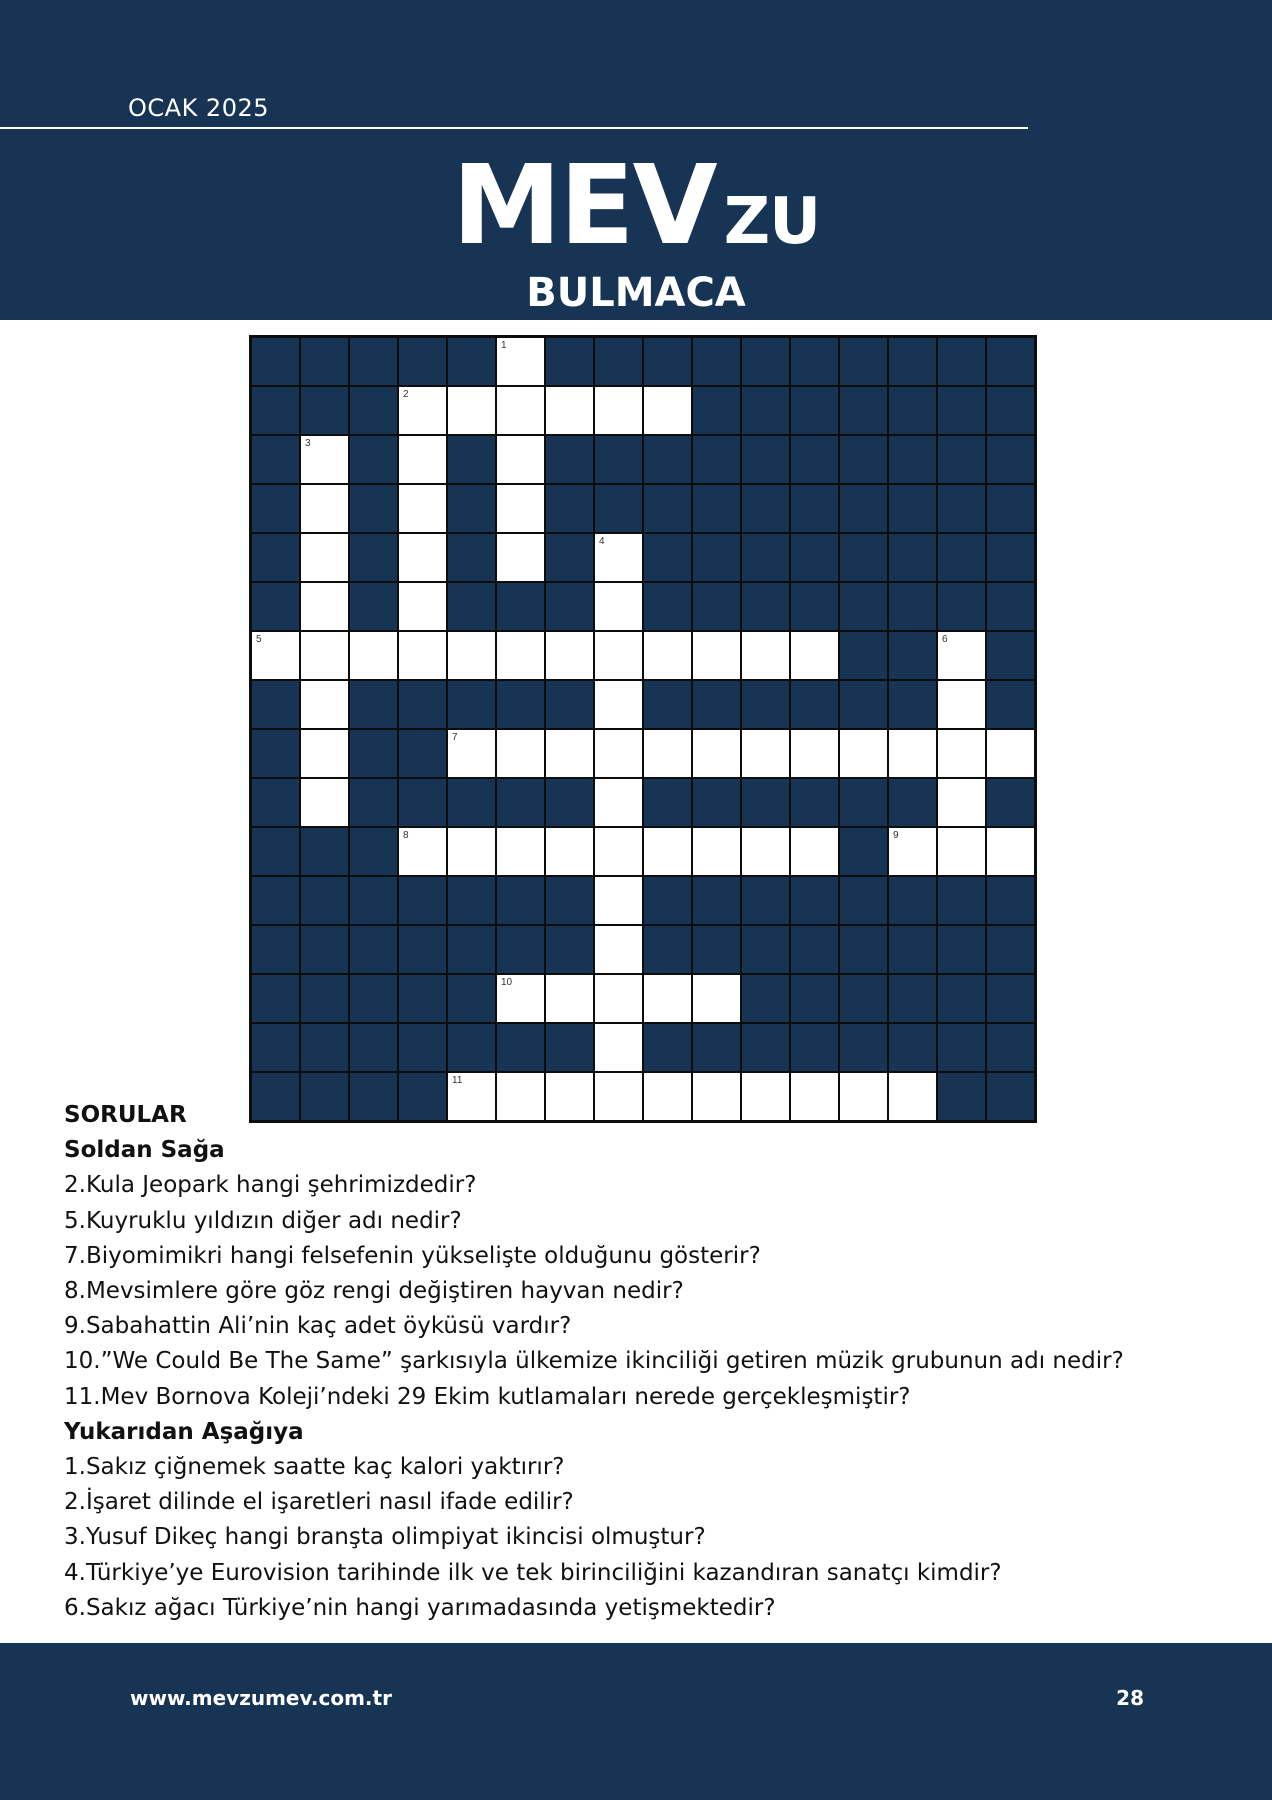  Describe the element at coordinates (912, 851) in the screenshot. I see `crossword-answer-cell: 9` at that location.